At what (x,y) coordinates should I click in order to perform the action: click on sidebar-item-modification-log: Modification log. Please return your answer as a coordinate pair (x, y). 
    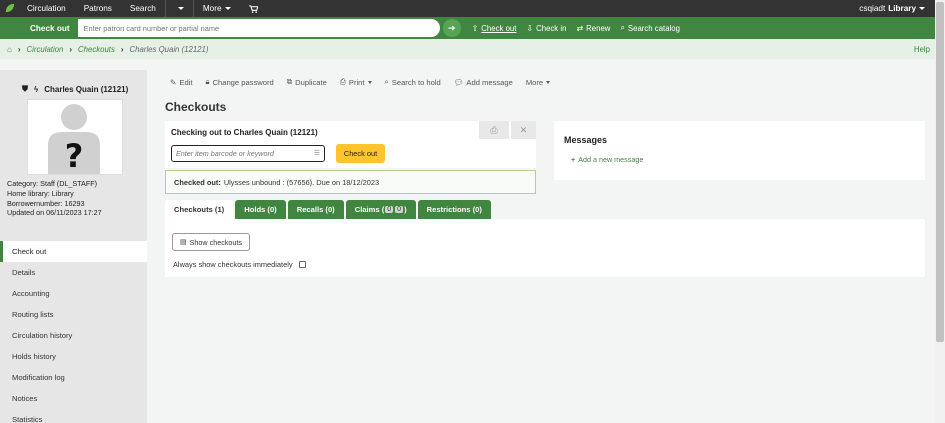
    Looking at the image, I should click on (73, 377).